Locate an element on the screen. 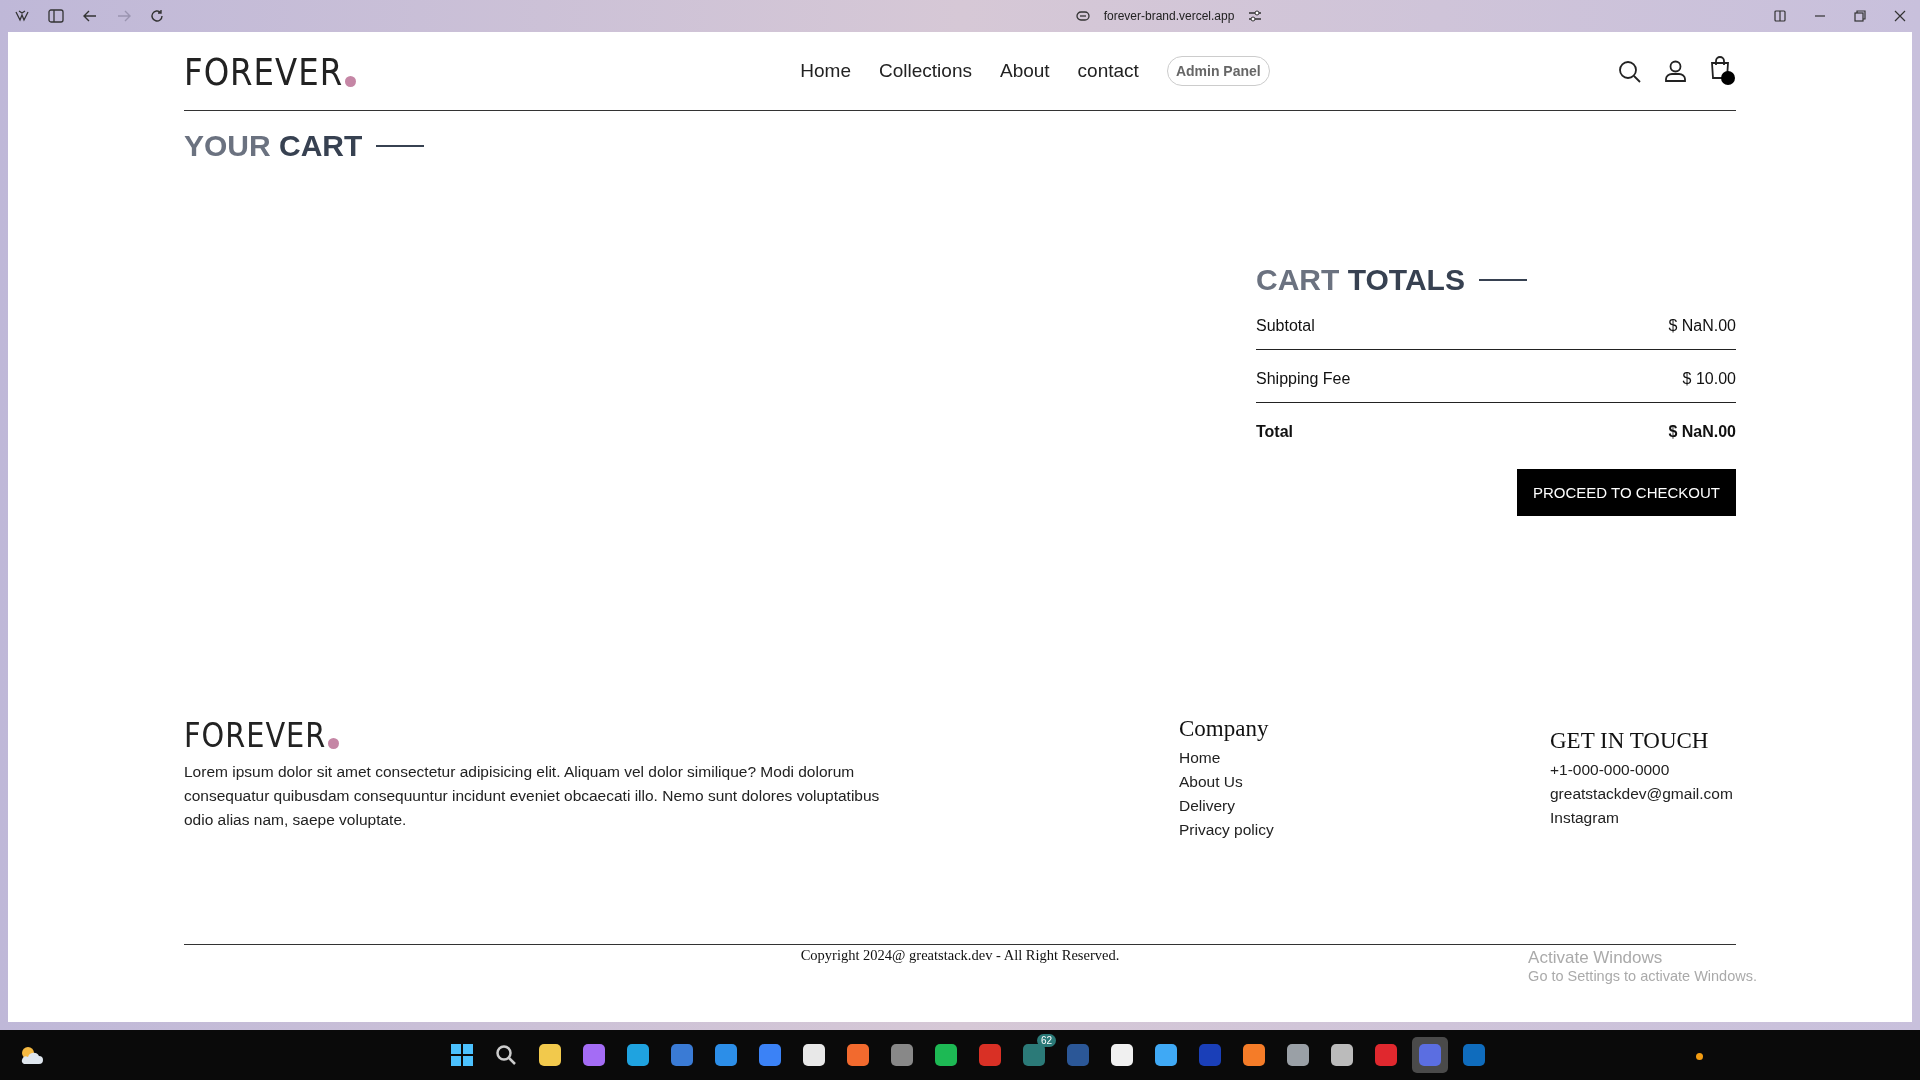  footer-link: About Us is located at coordinates (1211, 782).